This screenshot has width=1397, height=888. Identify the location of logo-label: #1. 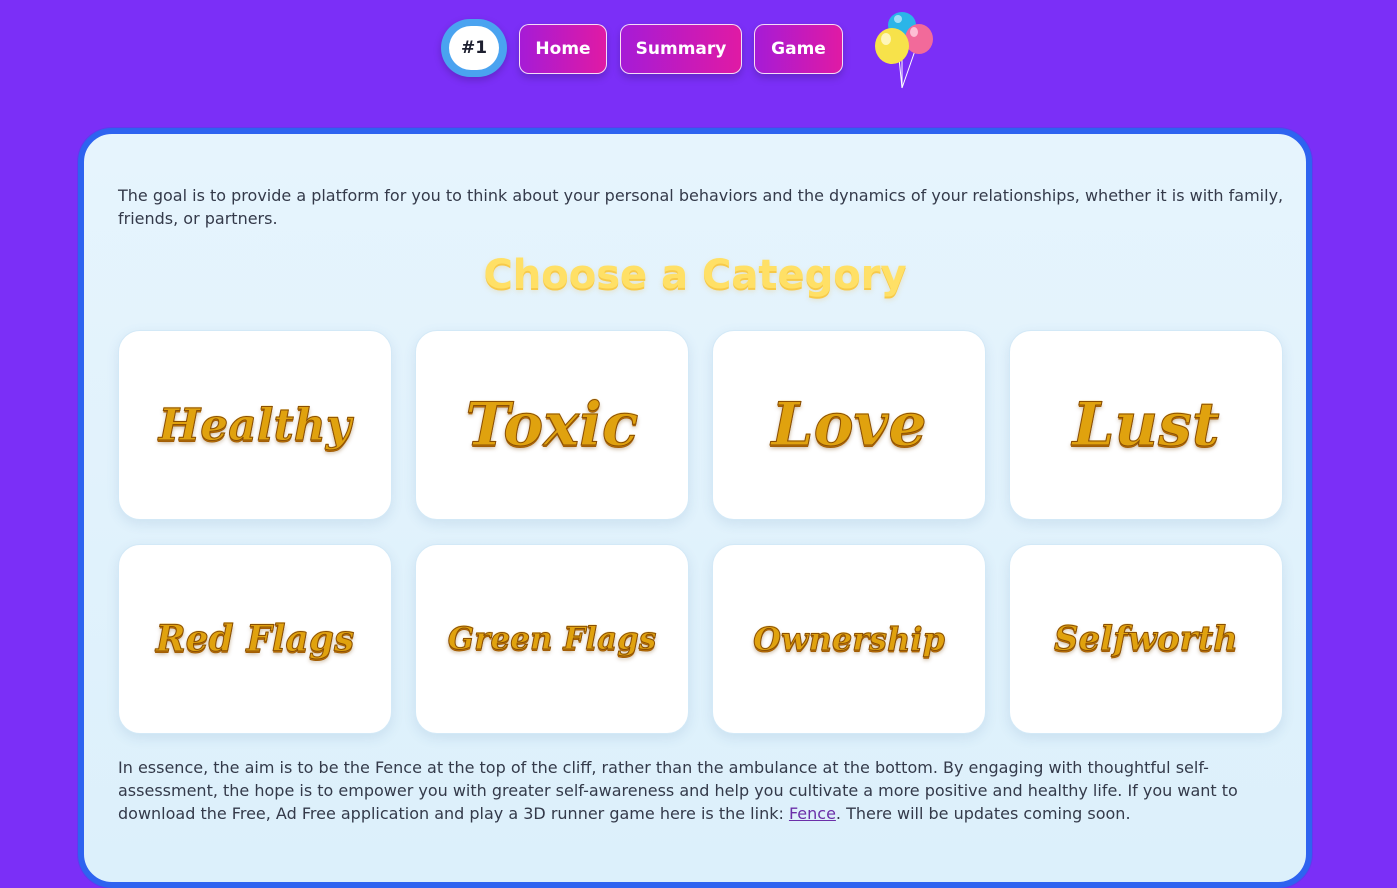
(474, 48).